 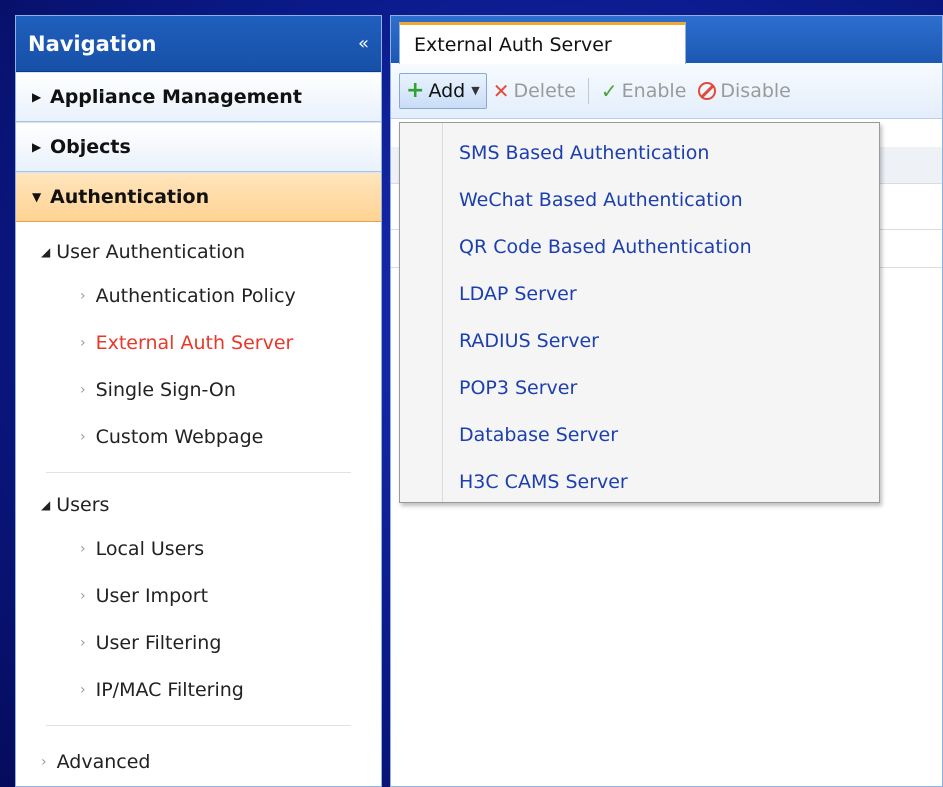 I want to click on section-label: Objects, so click(x=90, y=147).